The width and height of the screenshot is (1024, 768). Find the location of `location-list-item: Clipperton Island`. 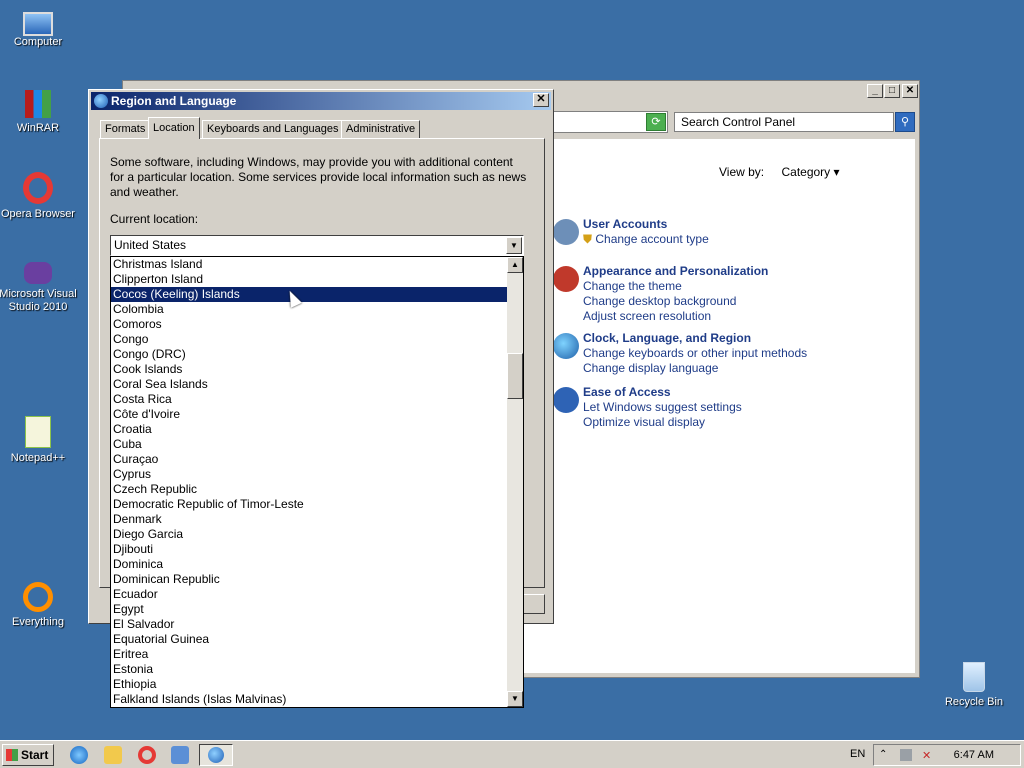

location-list-item: Clipperton Island is located at coordinates (309, 279).